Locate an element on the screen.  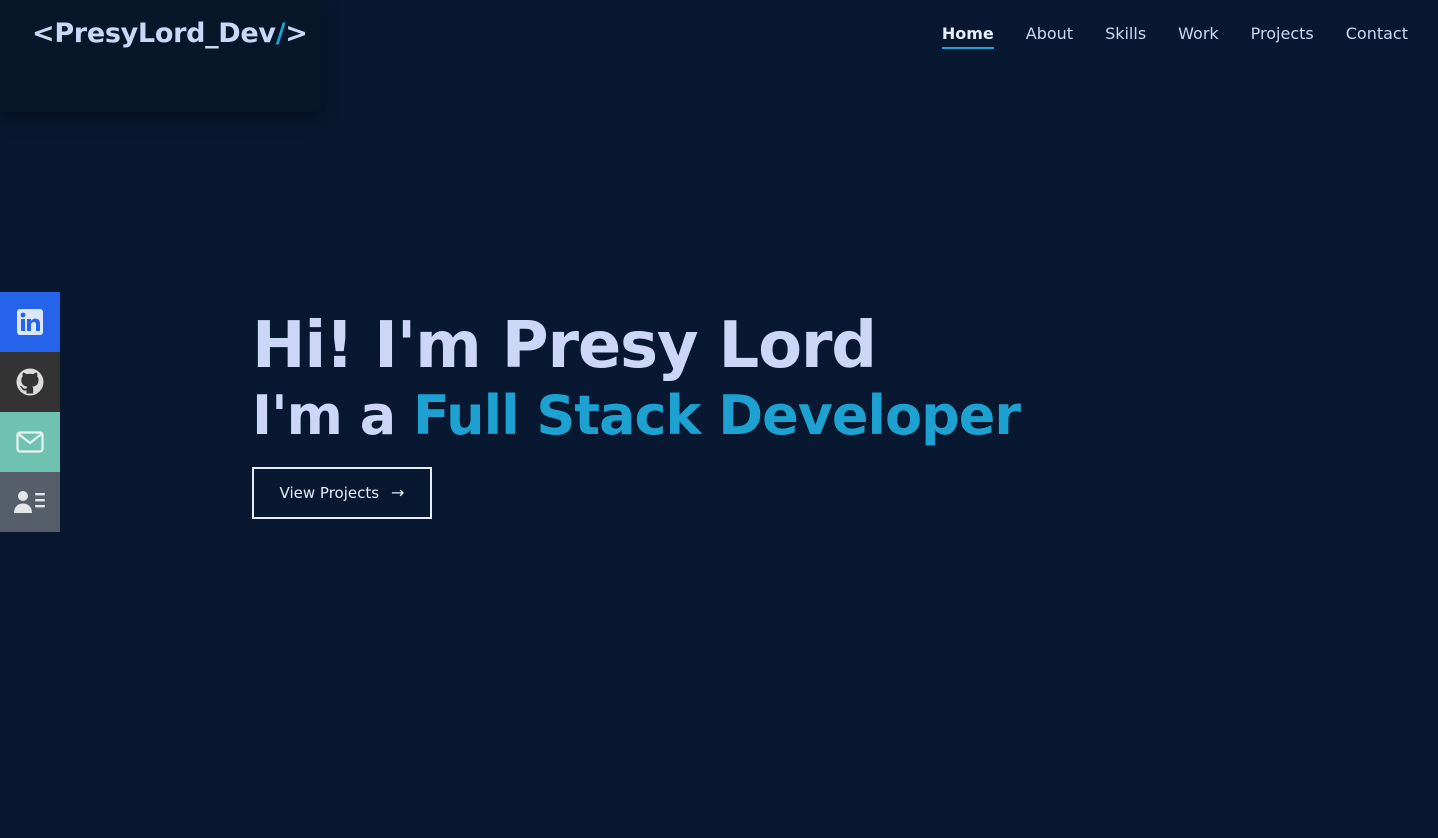
nav-link-skills: Skills is located at coordinates (1125, 35).